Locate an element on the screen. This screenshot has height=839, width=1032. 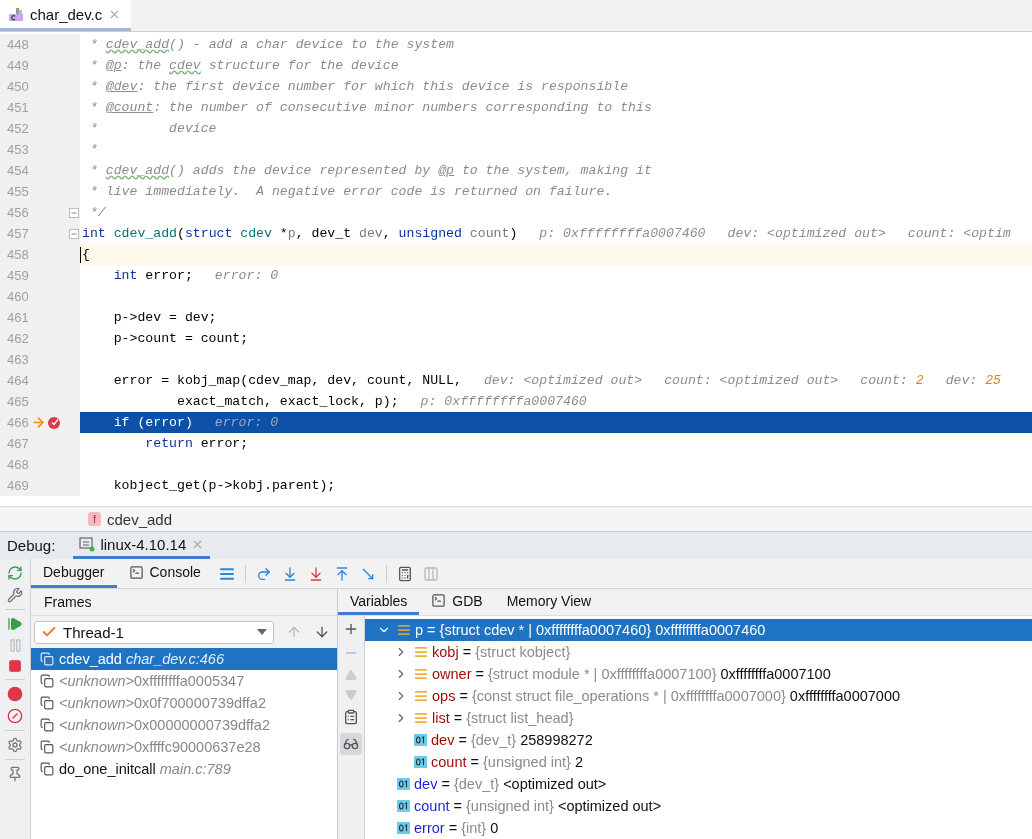
frame-item: <unknown>0xffffffffa0005347 is located at coordinates (184, 681).